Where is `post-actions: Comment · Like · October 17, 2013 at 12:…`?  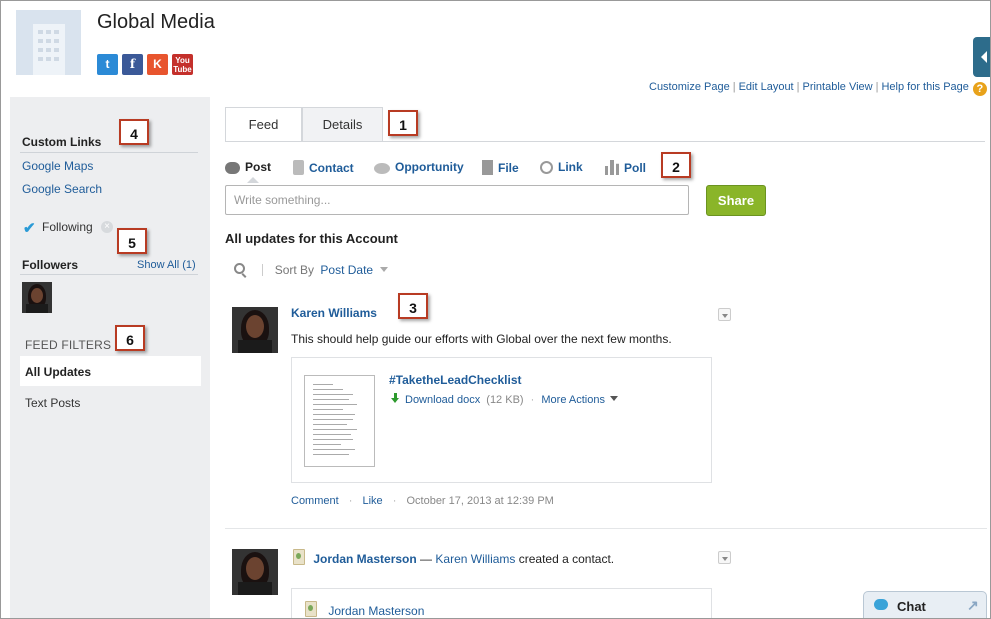 post-actions: Comment · Like · October 17, 2013 at 12:… is located at coordinates (422, 501).